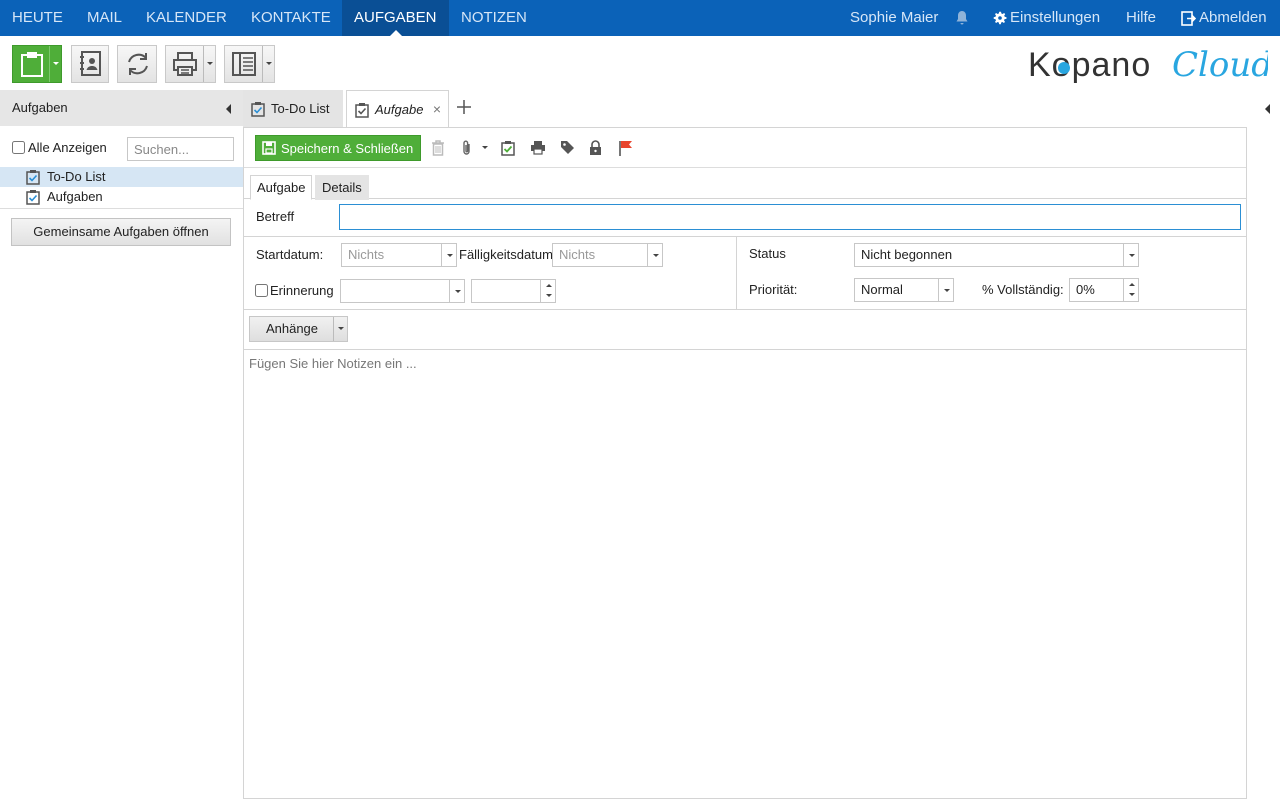 The image size is (1280, 800). Describe the element at coordinates (996, 255) in the screenshot. I see `status-select: Nicht begonnen` at that location.